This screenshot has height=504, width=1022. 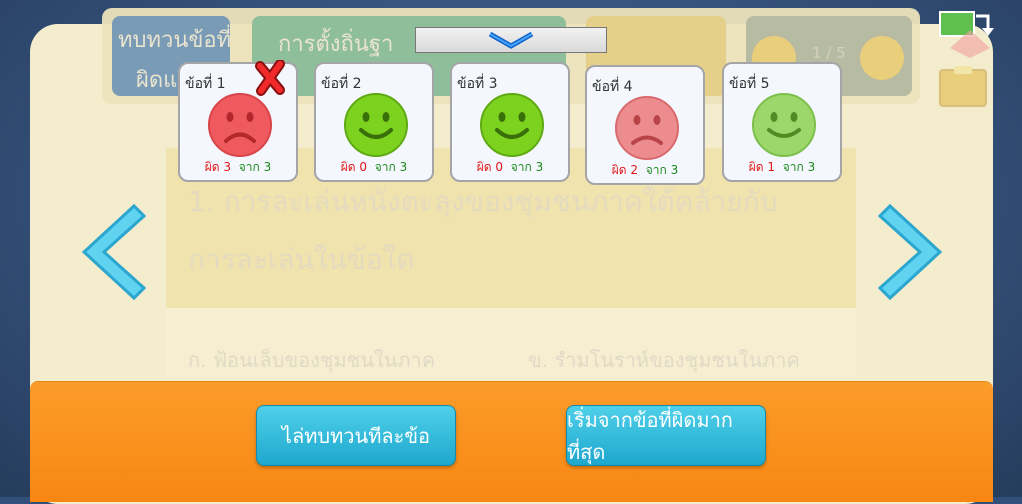 I want to click on happy-face-light-icon, so click(x=784, y=125).